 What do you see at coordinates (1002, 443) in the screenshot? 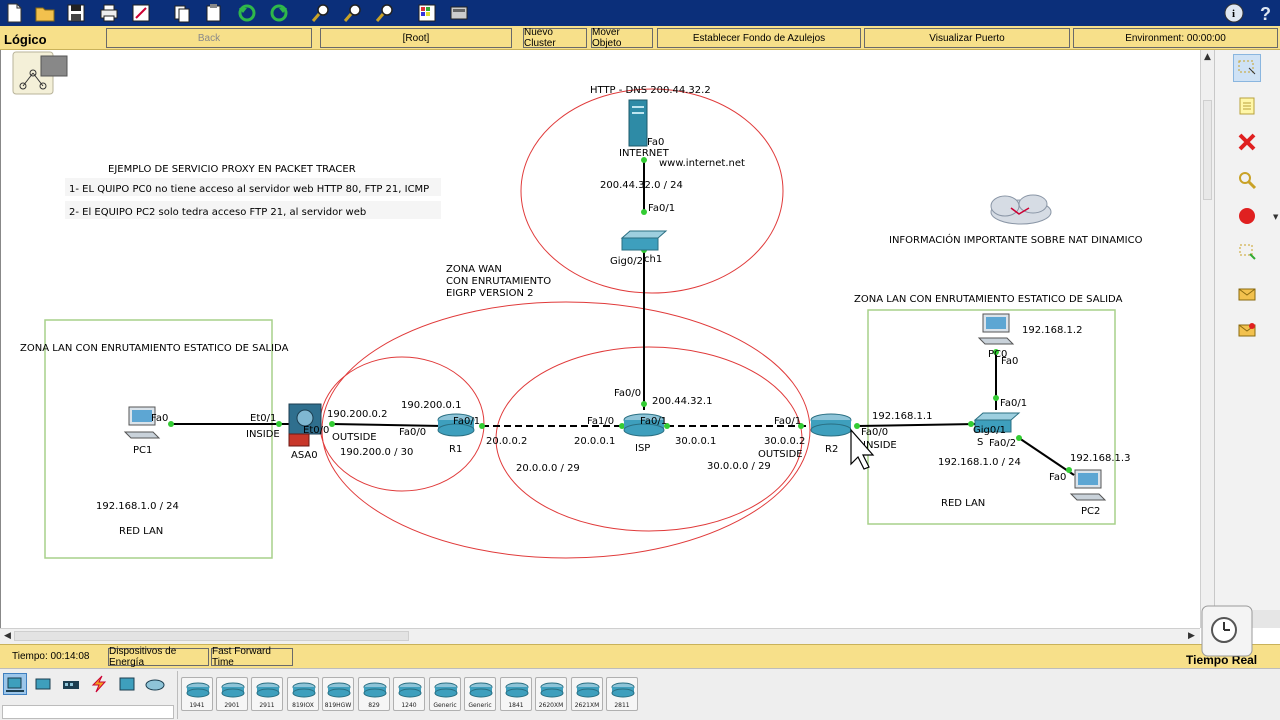
I see `sw-port-down: Fa0/2` at bounding box center [1002, 443].